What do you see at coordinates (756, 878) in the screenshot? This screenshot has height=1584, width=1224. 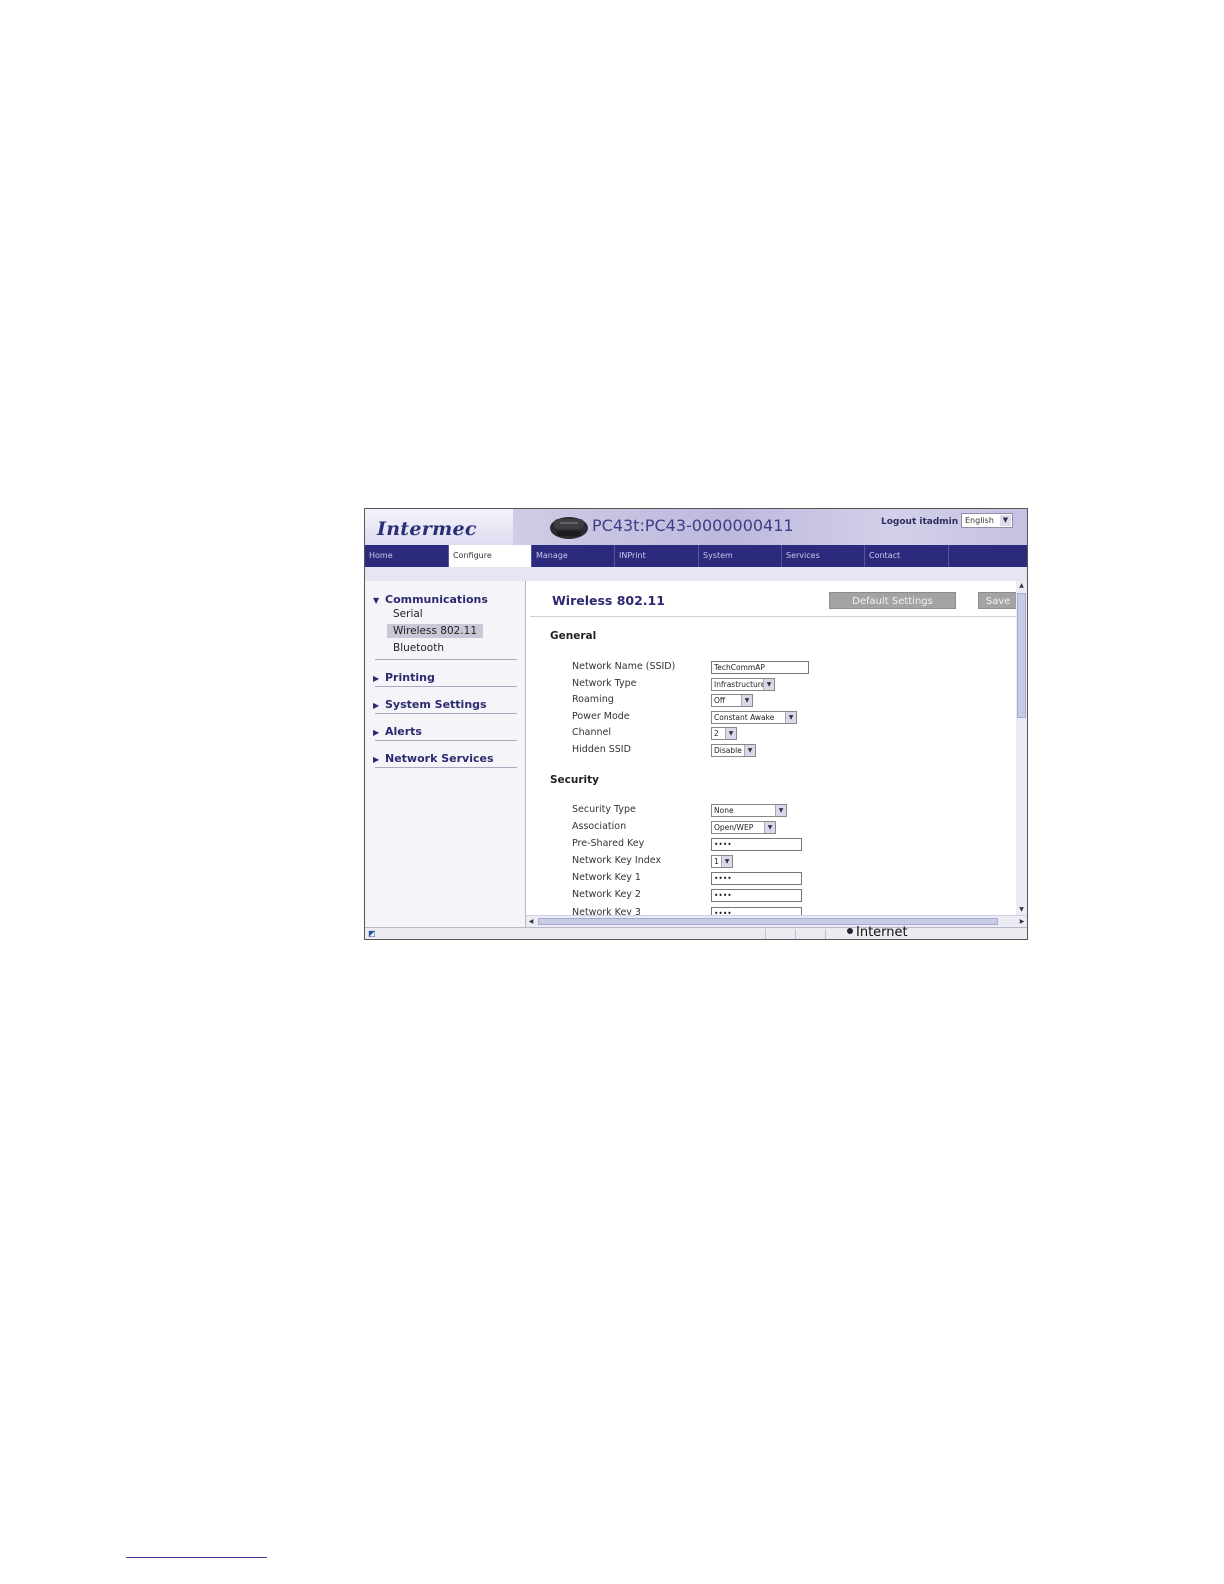 I see `key1-input: ••••` at bounding box center [756, 878].